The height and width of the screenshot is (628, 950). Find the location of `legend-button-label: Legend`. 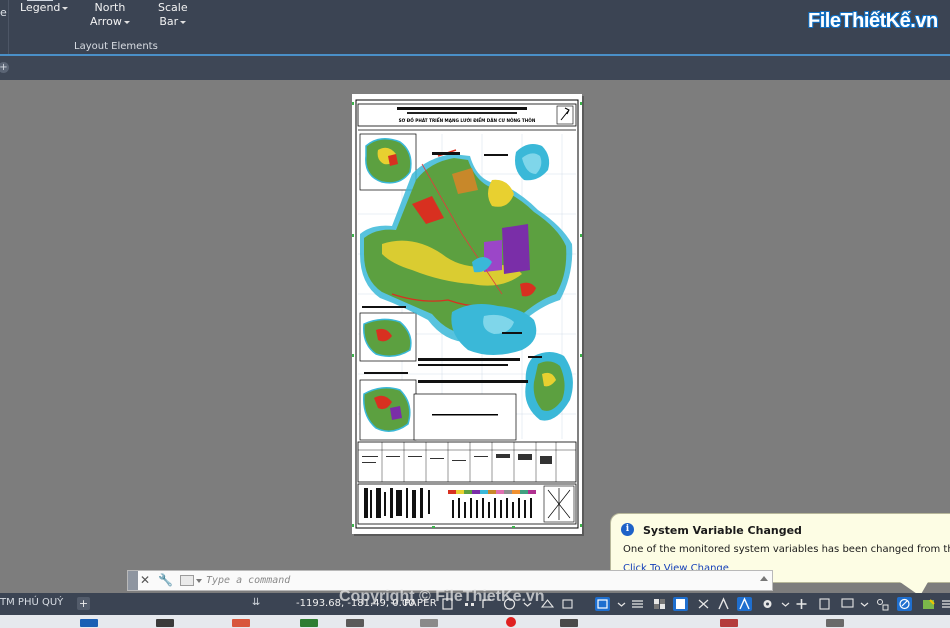

legend-button-label: Legend is located at coordinates (40, 7).